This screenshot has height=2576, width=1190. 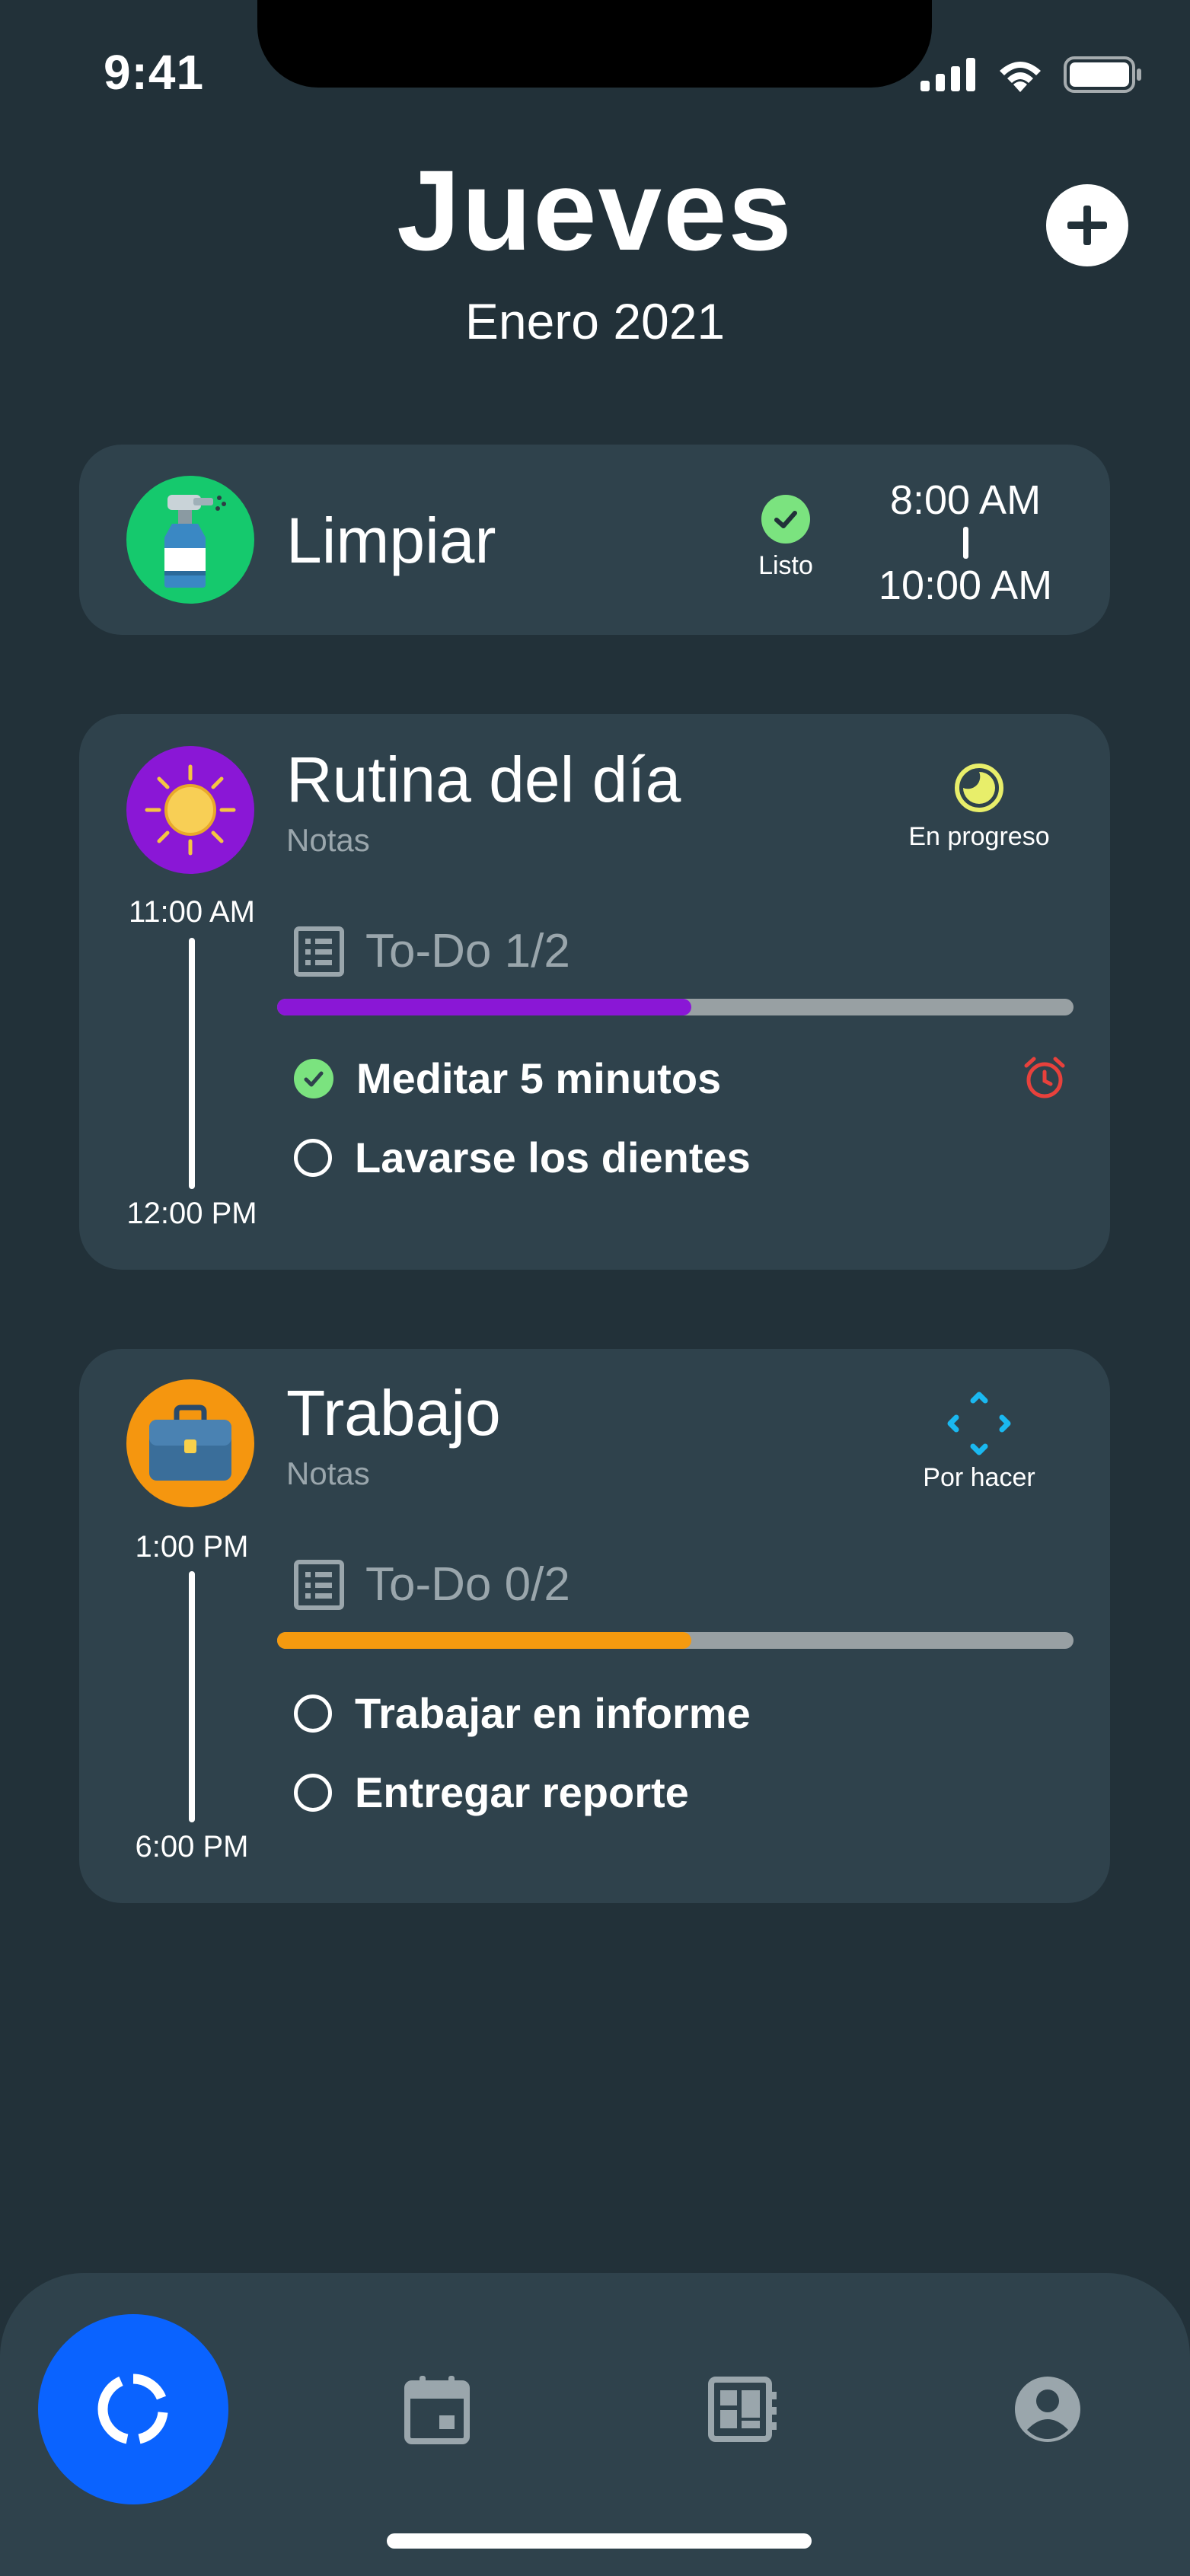 I want to click on briefcase-icon, so click(x=190, y=1443).